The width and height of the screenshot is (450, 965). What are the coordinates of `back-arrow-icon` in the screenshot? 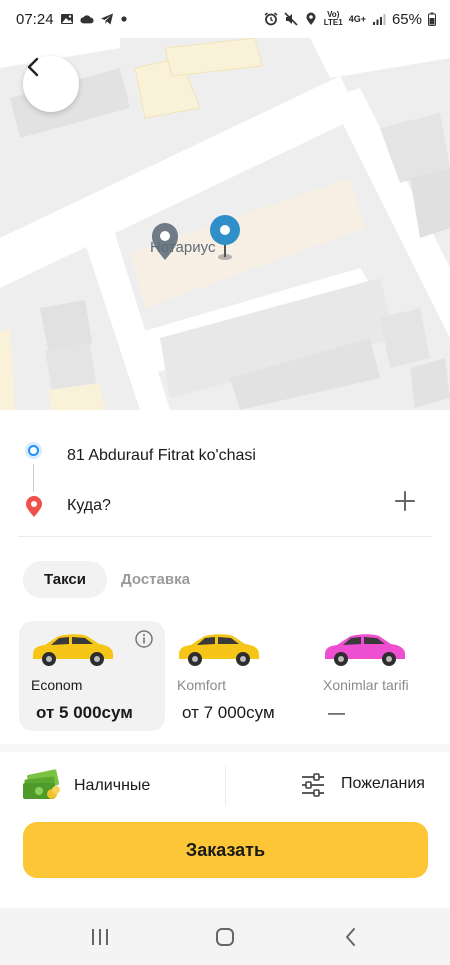 It's located at (350, 937).